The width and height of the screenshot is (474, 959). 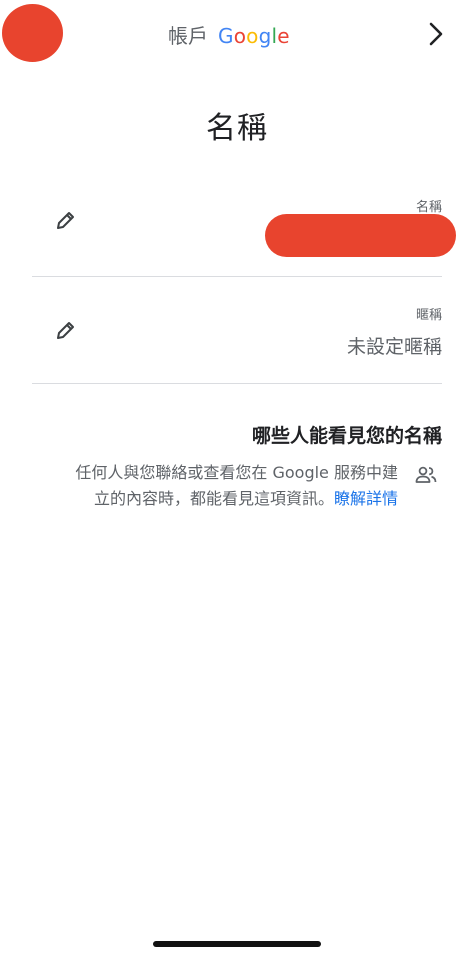 I want to click on visibility-heading: 哪些人能看見您的名稱, so click(x=346, y=436).